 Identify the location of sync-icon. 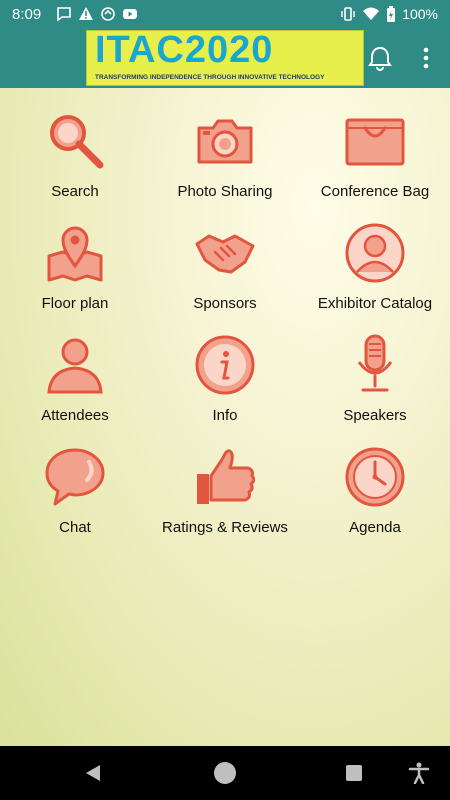
(108, 14).